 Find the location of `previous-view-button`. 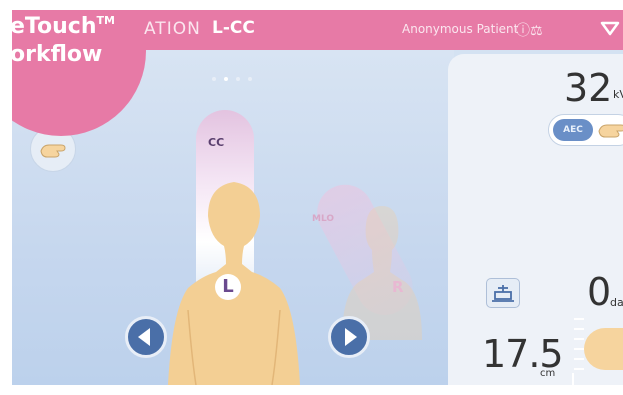

previous-view-button is located at coordinates (146, 337).